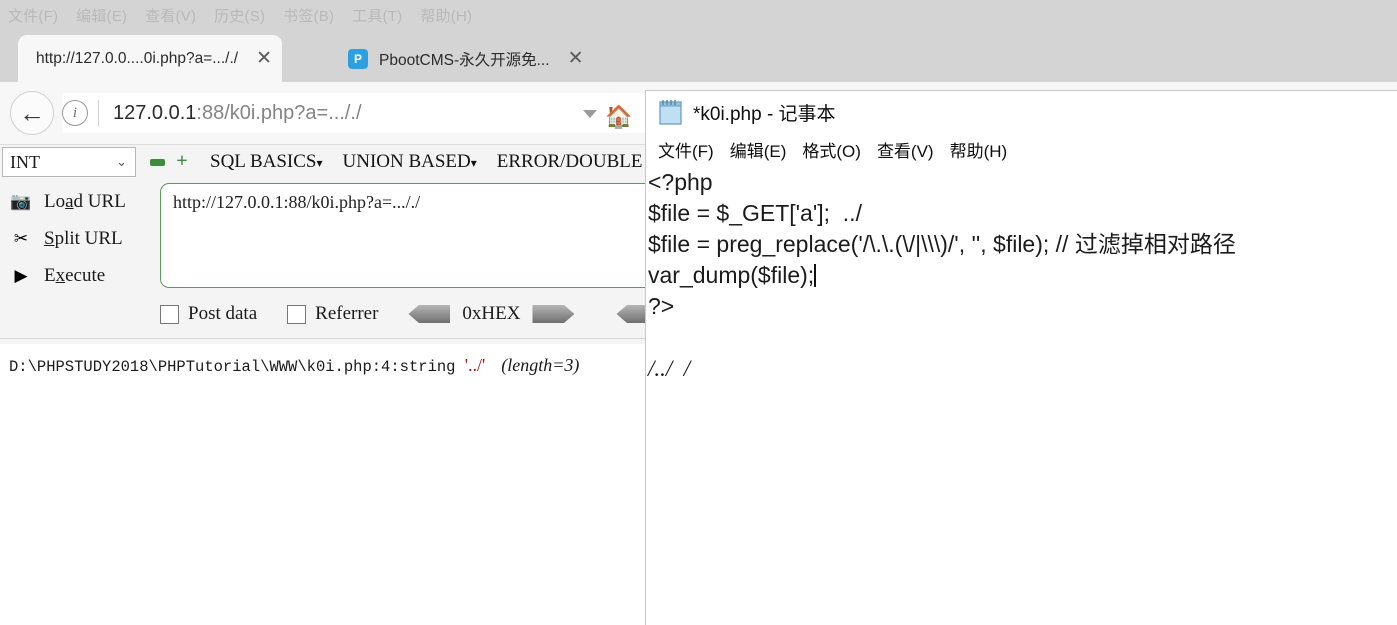 This screenshot has height=625, width=1397. I want to click on hackbar-actions: 📷 Load URL ✂ Split URL ▶ Execute, so click(76, 238).